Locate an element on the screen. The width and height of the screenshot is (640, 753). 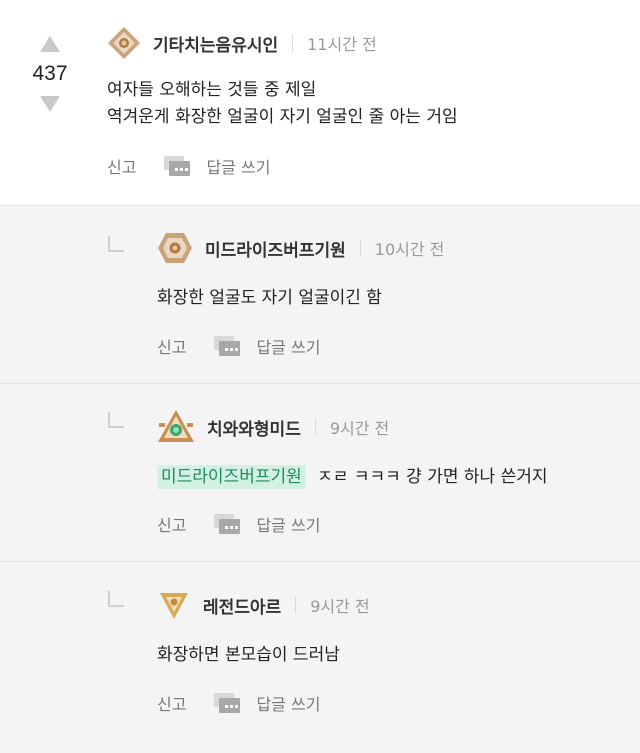
comment-header: 미드라이즈버프기원 10시간 전 is located at coordinates (300, 248).